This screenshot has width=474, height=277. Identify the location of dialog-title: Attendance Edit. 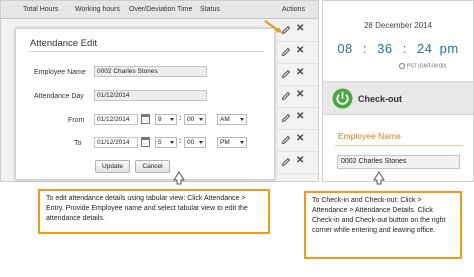
(64, 43).